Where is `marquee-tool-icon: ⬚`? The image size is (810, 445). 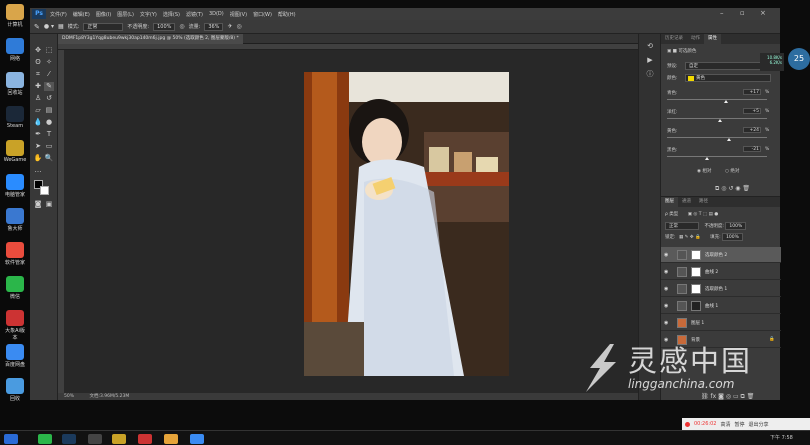
marquee-tool-icon: ⬚ is located at coordinates (49, 50).